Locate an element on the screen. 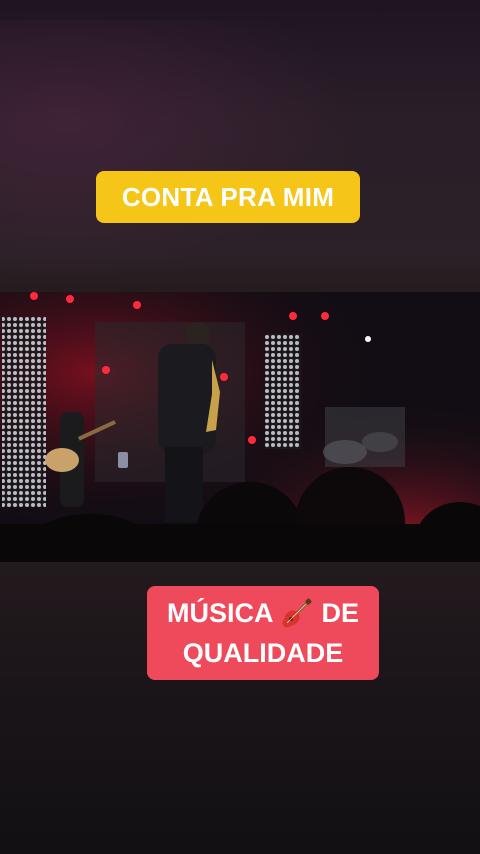 Image resolution: width=480 pixels, height=854 pixels. bottom-caption-line2: QUALIDADE is located at coordinates (263, 653).